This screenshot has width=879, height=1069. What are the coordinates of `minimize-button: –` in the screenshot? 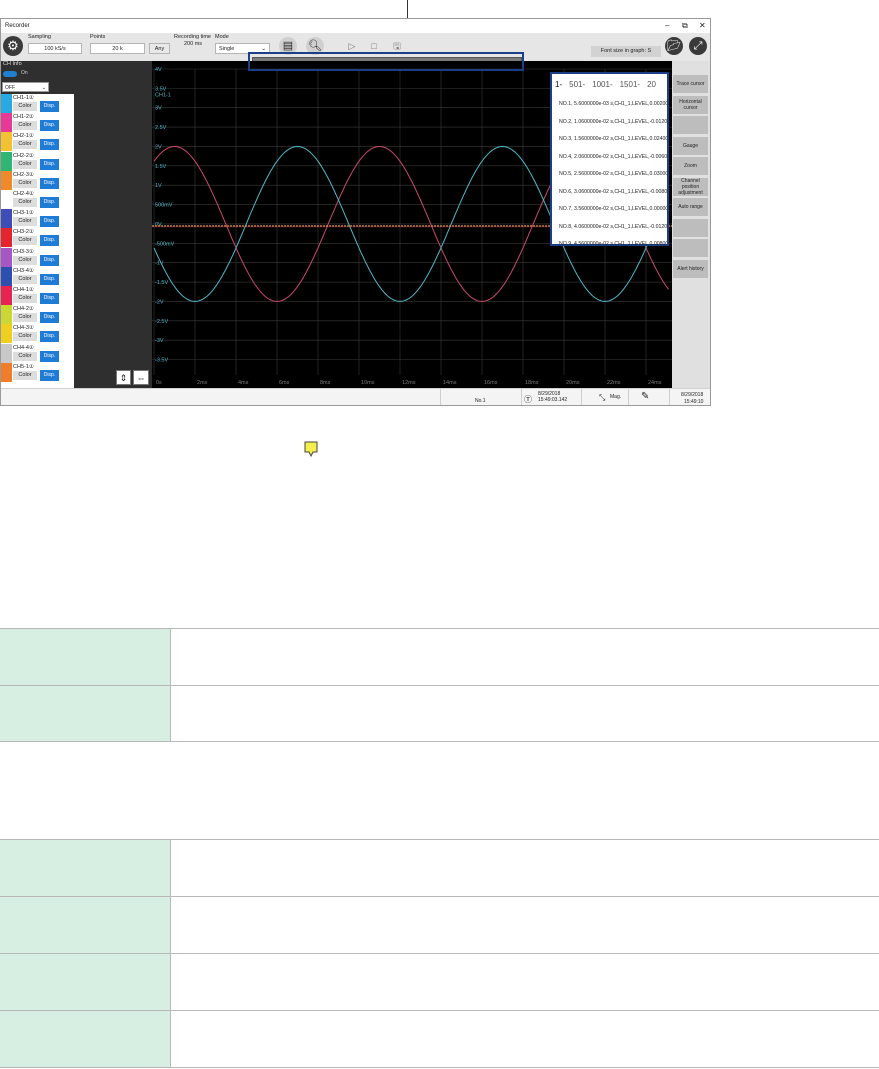 It's located at (667, 26).